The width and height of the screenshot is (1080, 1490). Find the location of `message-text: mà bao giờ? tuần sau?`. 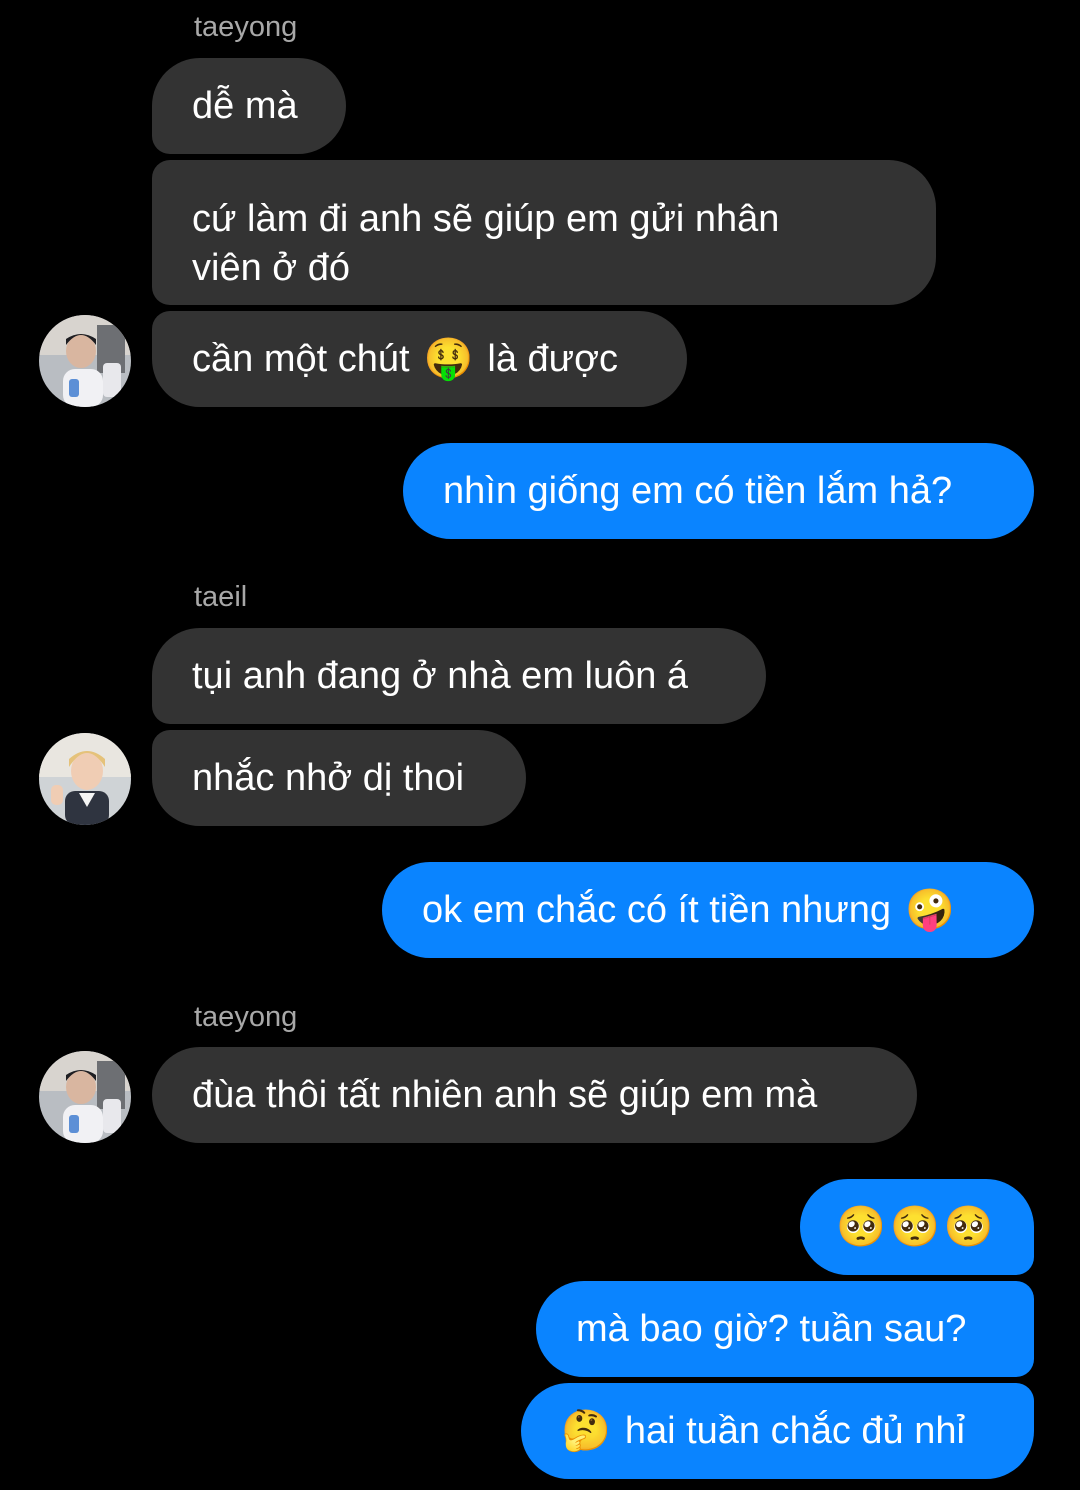

message-text: mà bao giờ? tuần sau? is located at coordinates (771, 1328).